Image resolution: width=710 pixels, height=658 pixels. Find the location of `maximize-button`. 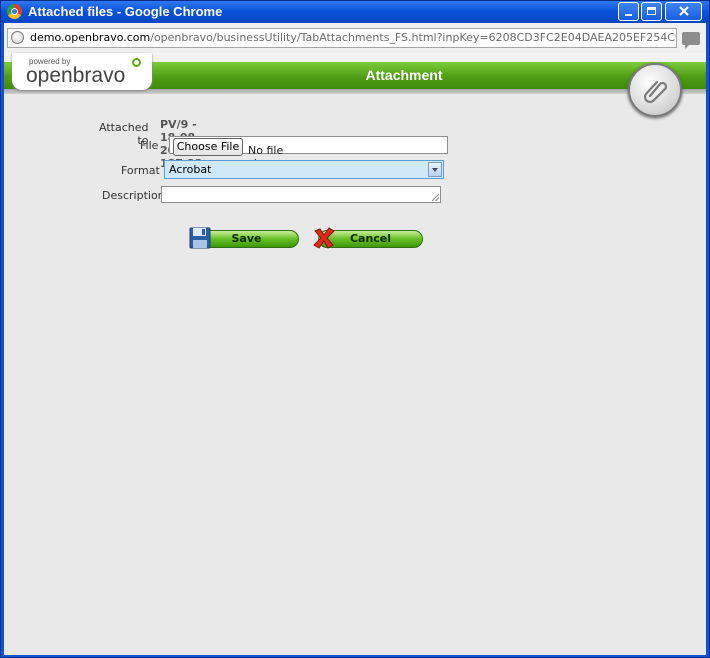

maximize-button is located at coordinates (651, 11).